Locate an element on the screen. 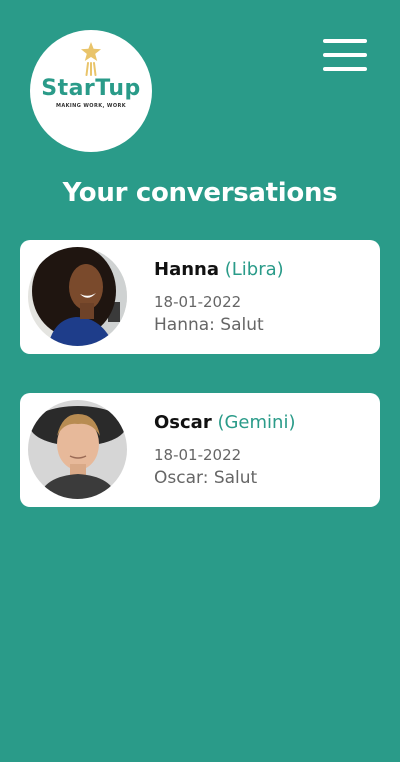 Image resolution: width=400 pixels, height=762 pixels. conversation-title: Oscar (Gemini) is located at coordinates (224, 422).